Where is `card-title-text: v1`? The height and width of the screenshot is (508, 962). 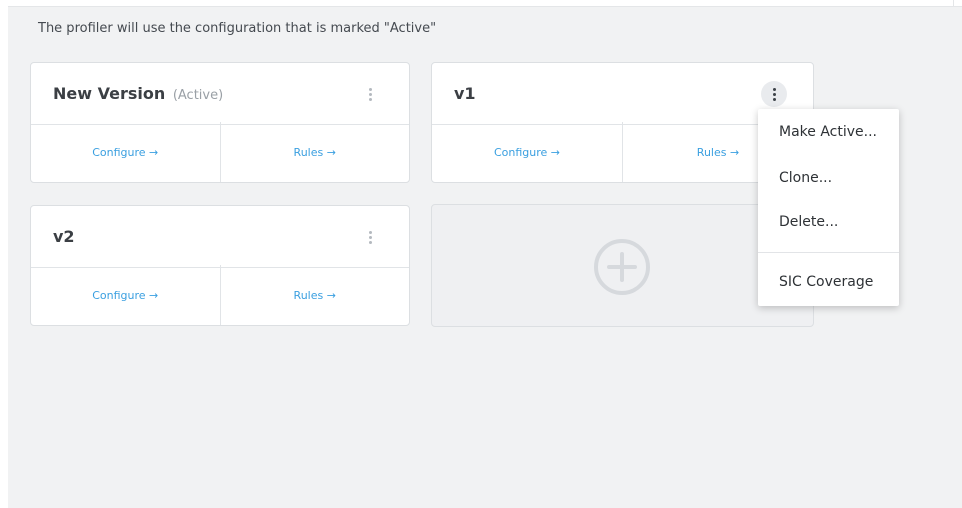 card-title-text: v1 is located at coordinates (465, 93).